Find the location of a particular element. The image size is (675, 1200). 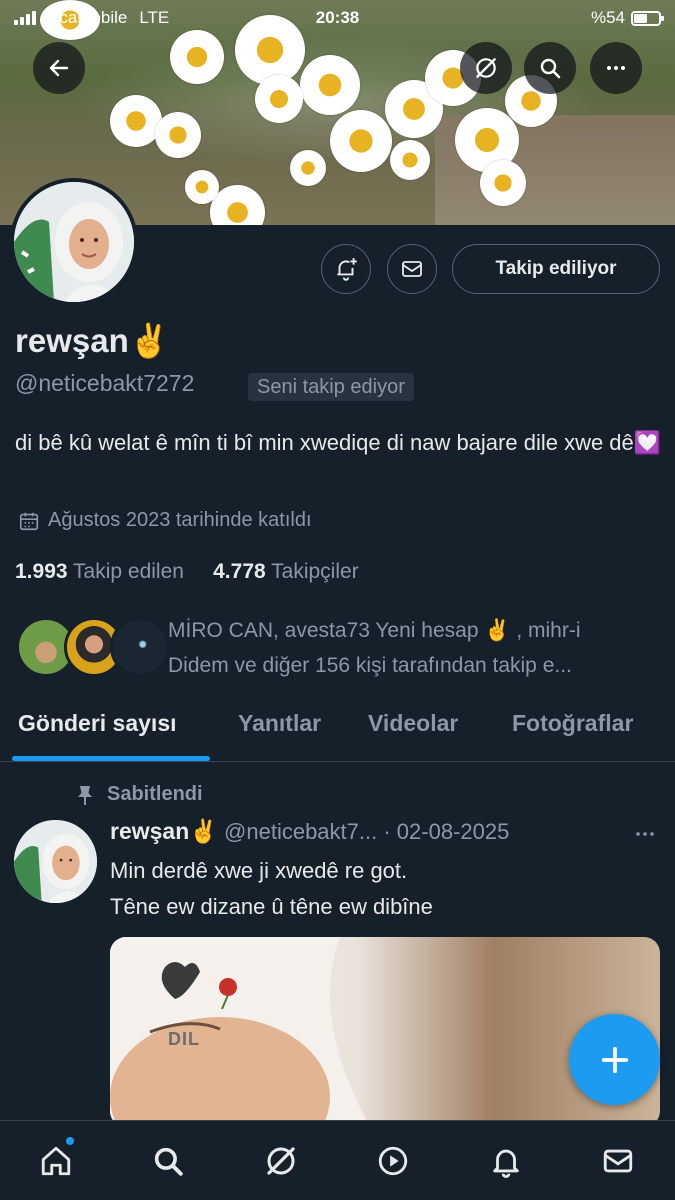

arrow-left-icon is located at coordinates (59, 68).